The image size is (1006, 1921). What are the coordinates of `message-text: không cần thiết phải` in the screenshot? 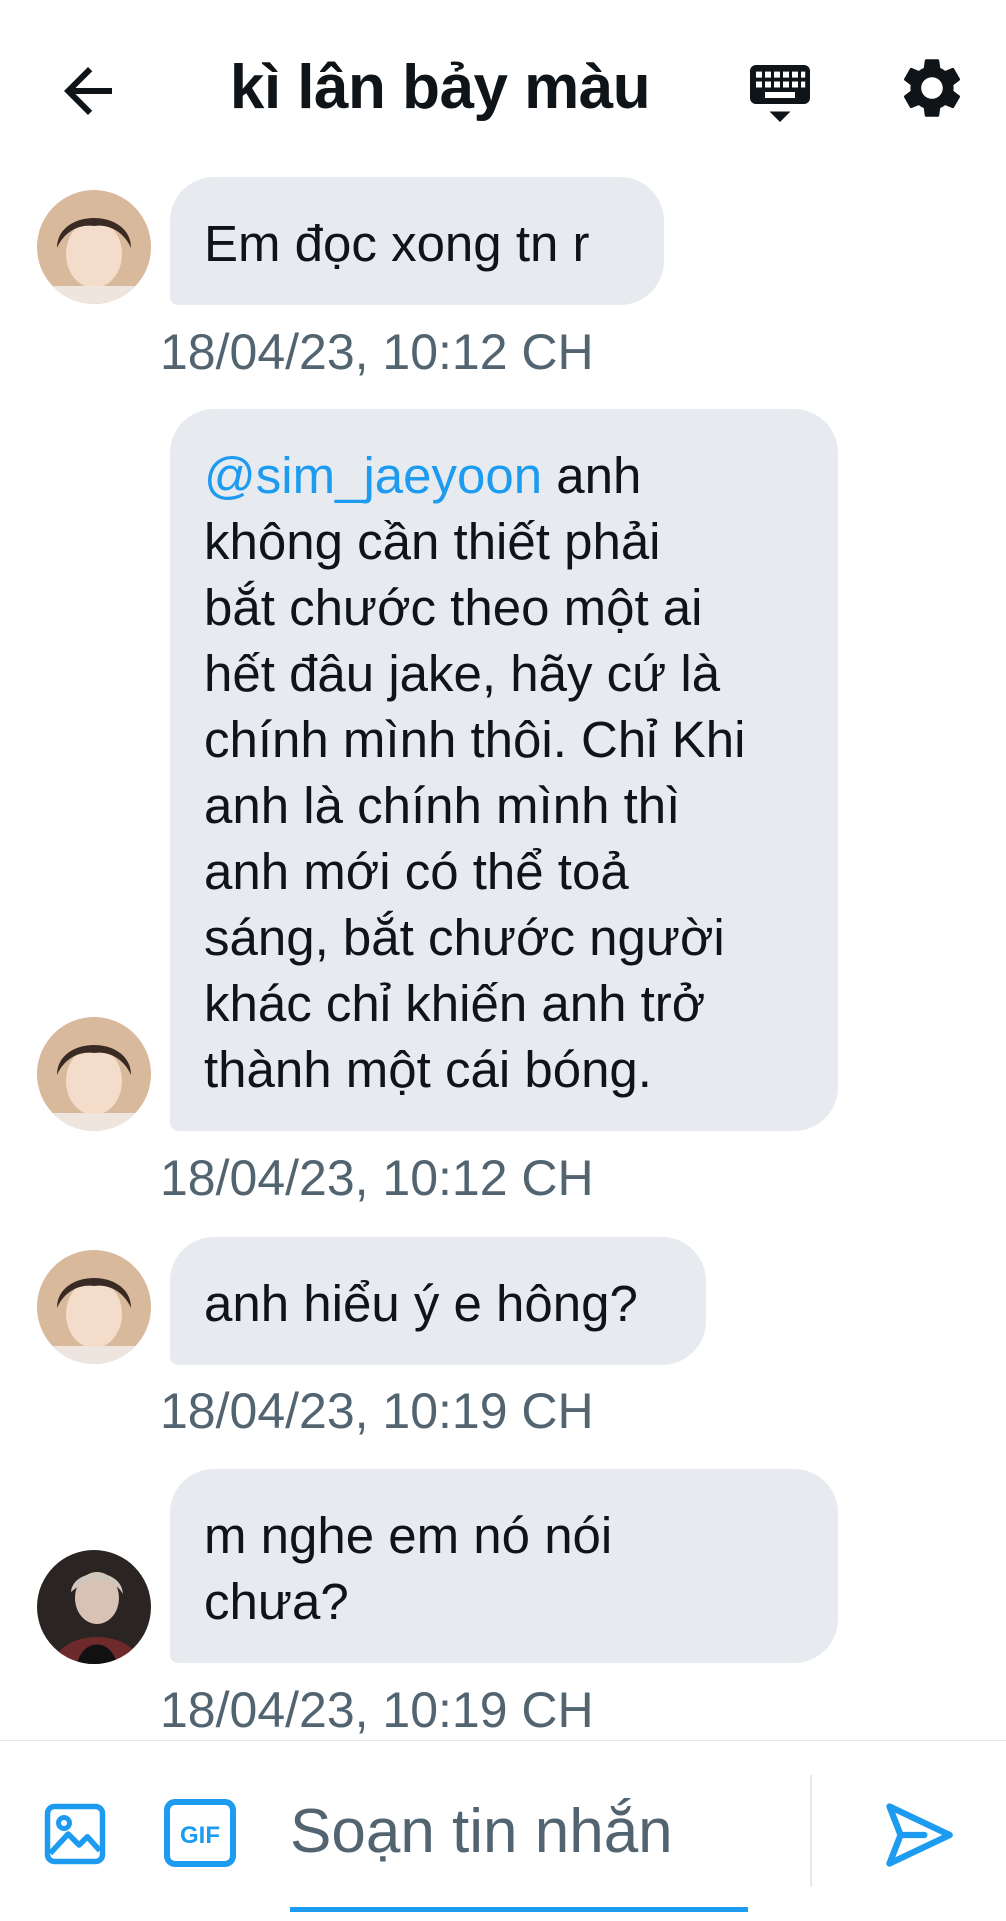 It's located at (432, 541).